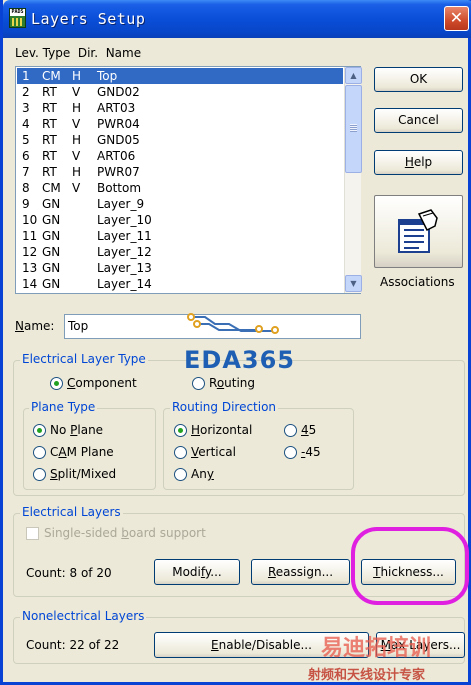  Describe the element at coordinates (32, 533) in the screenshot. I see `single-sided-checkbox` at that location.